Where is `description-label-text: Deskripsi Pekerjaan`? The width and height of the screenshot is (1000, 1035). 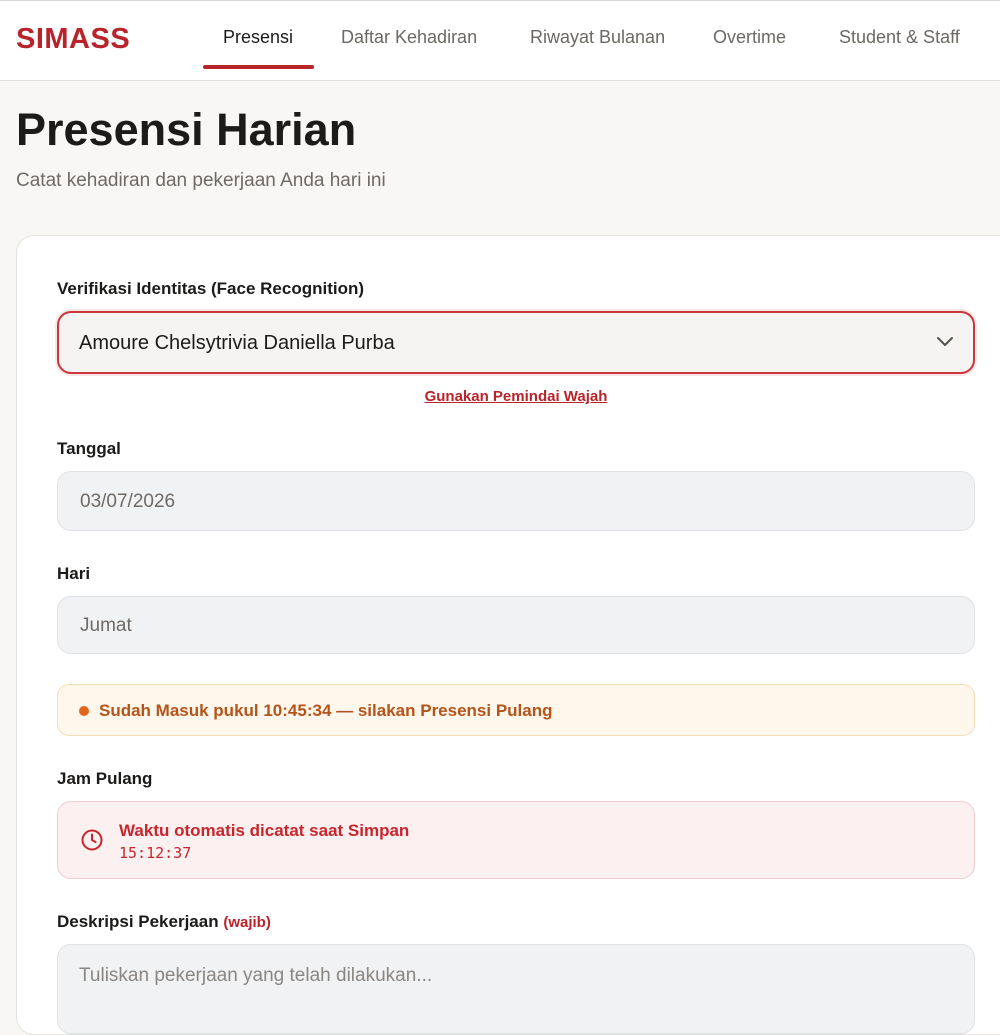 description-label-text: Deskripsi Pekerjaan is located at coordinates (138, 921).